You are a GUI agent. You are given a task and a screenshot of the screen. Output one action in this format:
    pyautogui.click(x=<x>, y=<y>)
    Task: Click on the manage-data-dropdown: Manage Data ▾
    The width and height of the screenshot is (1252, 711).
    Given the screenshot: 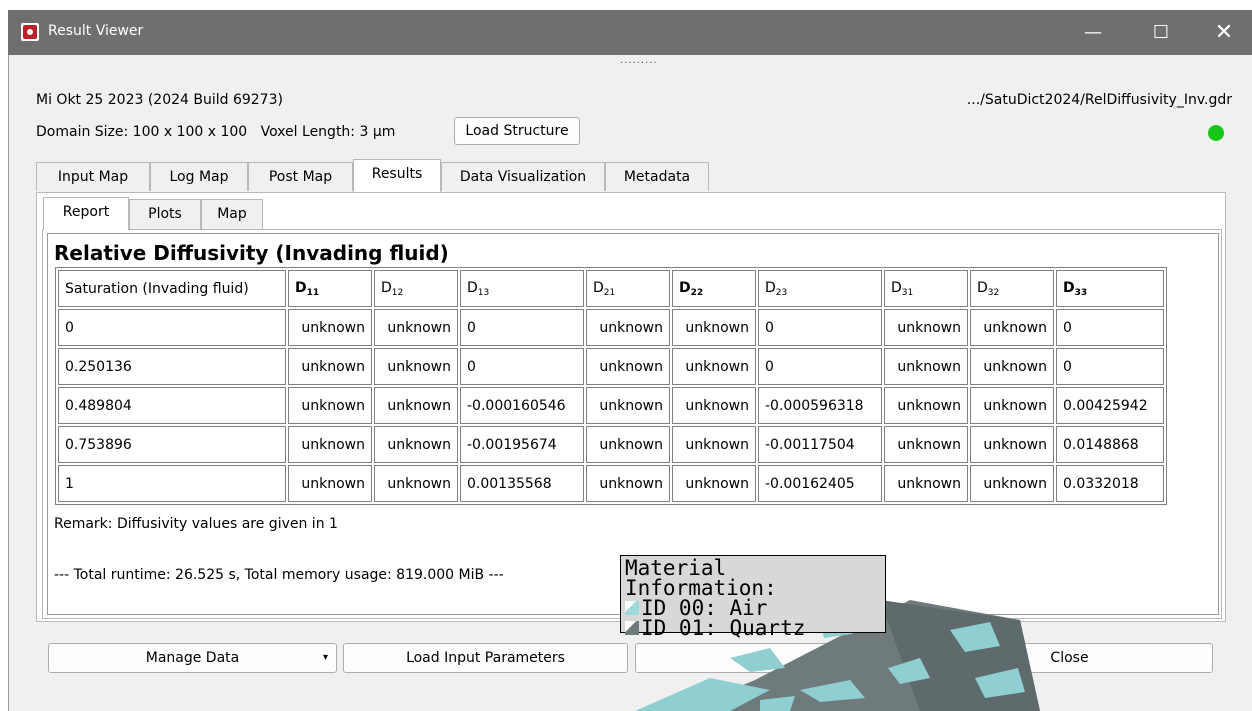 What is the action you would take?
    pyautogui.click(x=192, y=658)
    